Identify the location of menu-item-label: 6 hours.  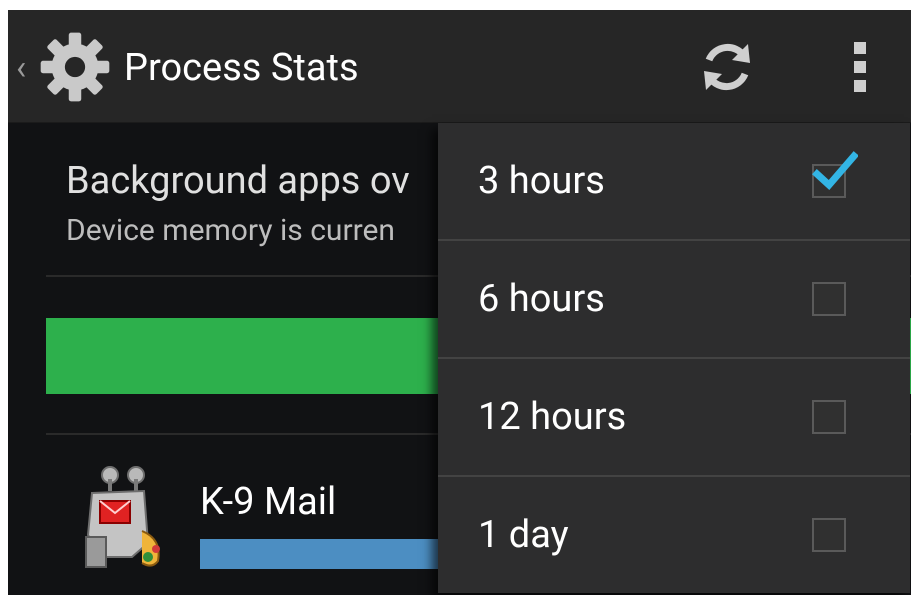
(541, 299).